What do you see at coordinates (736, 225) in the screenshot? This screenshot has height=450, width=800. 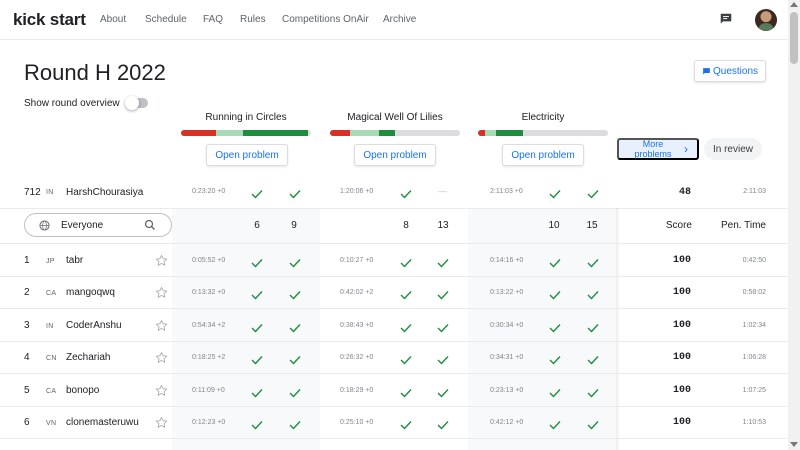 I see `penalty-column-header: Pen. Time` at bounding box center [736, 225].